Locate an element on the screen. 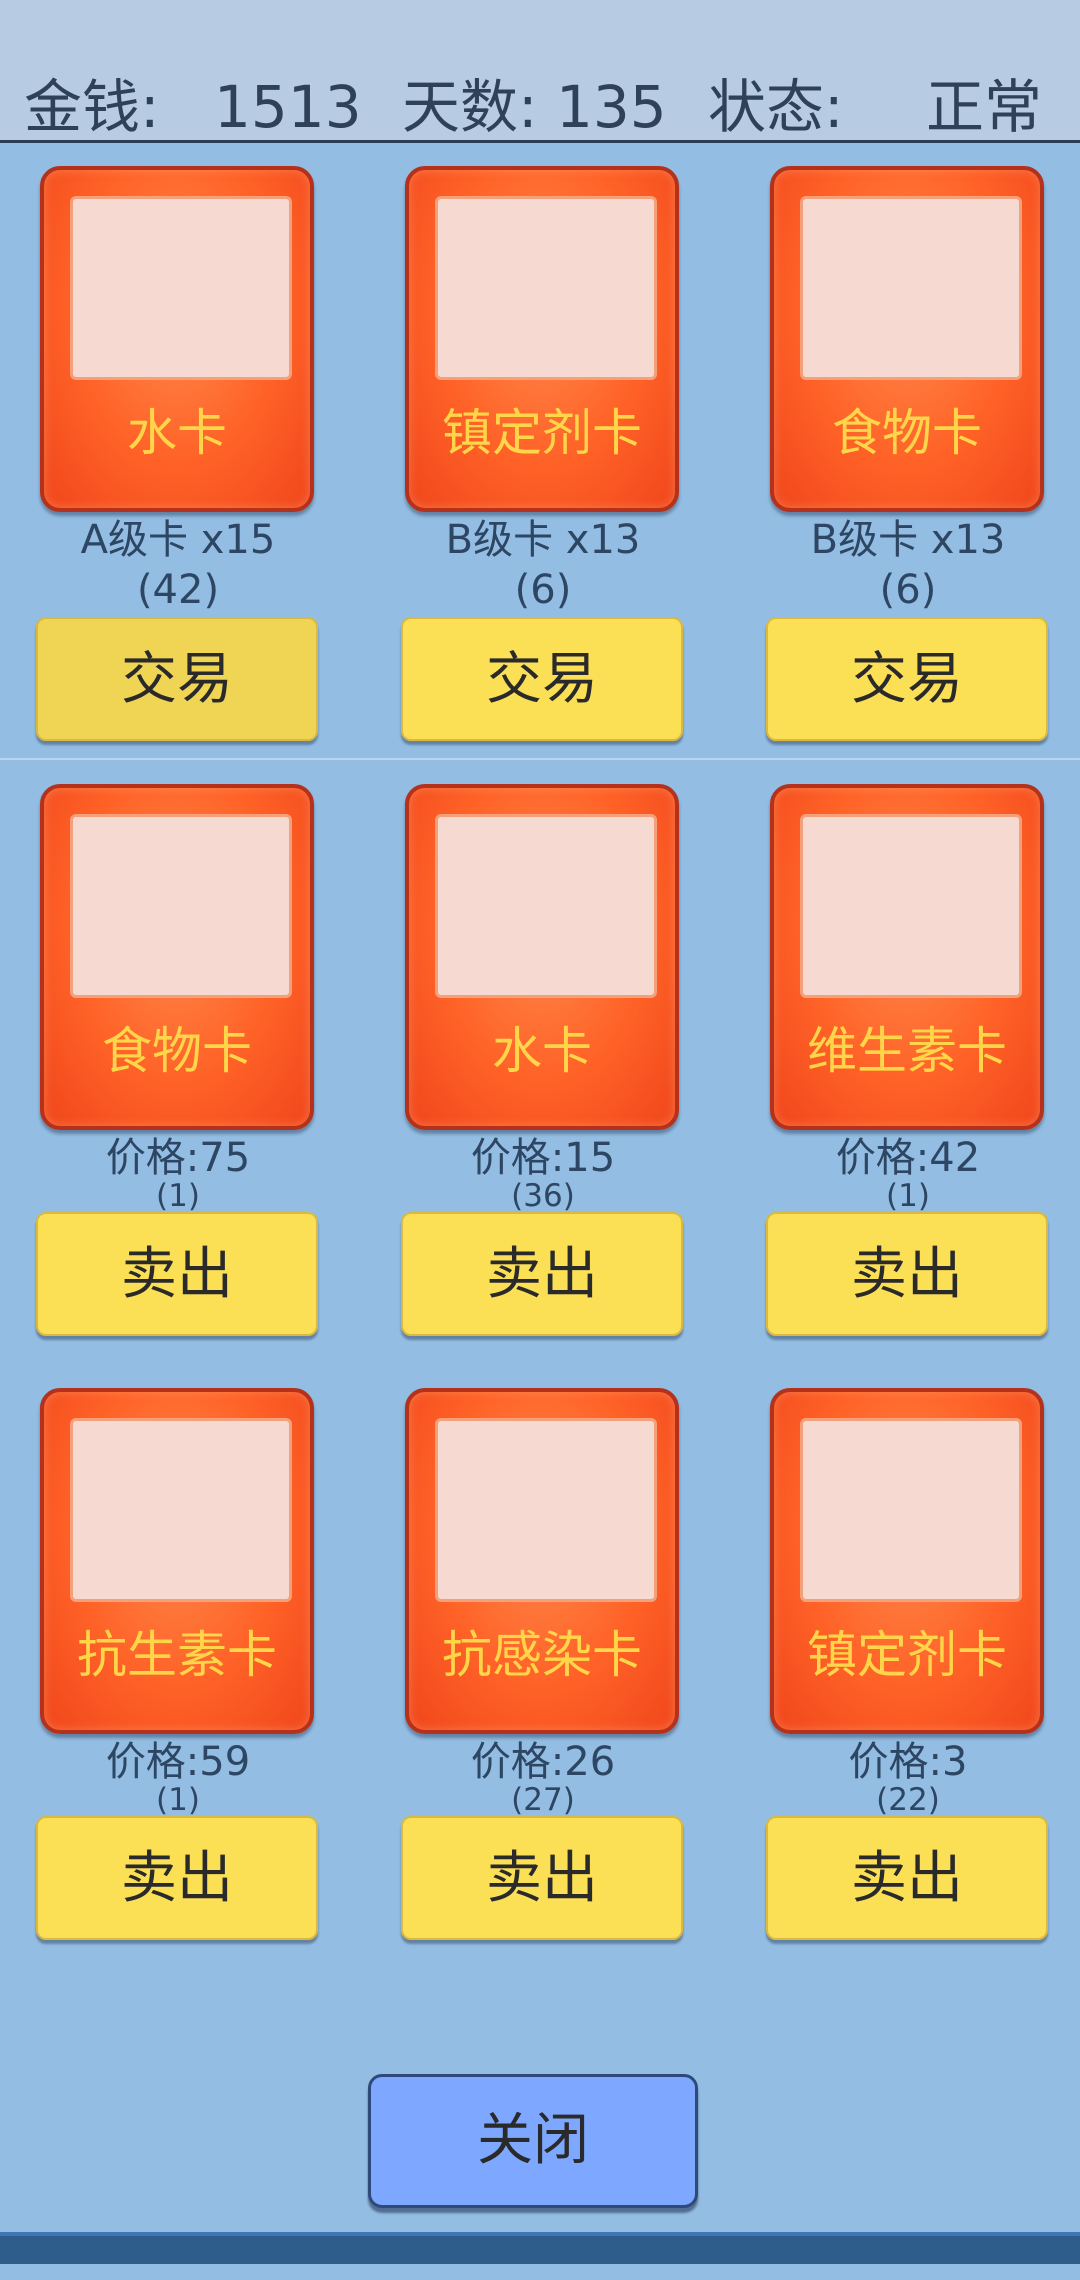 This screenshot has width=1080, height=2280. card-count: (22) is located at coordinates (908, 1800).